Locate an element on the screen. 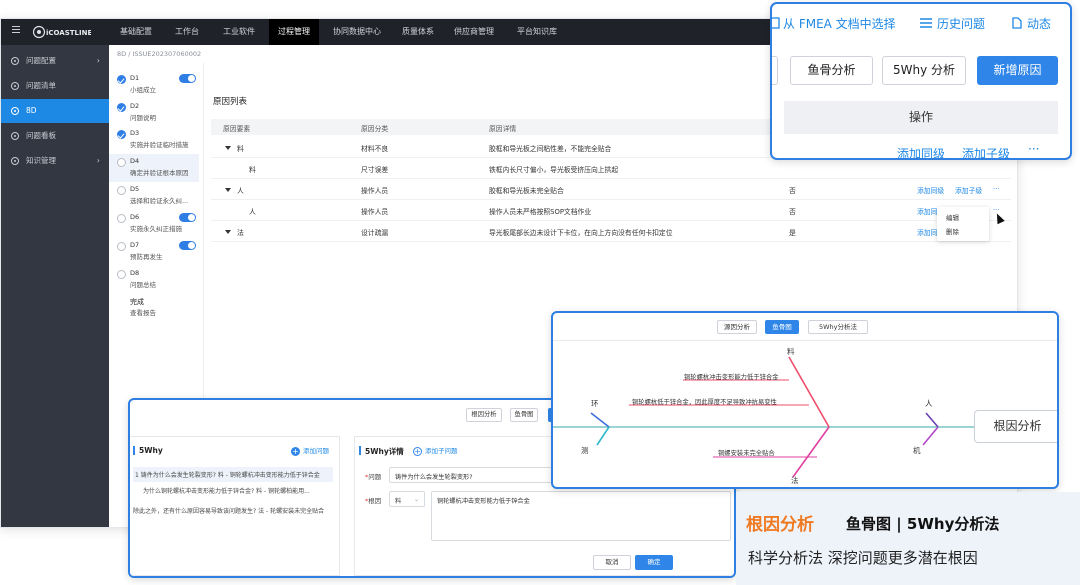 This screenshot has height=585, width=1080. fmea-select-link: 从 FMEA 文档中选择 is located at coordinates (834, 23).